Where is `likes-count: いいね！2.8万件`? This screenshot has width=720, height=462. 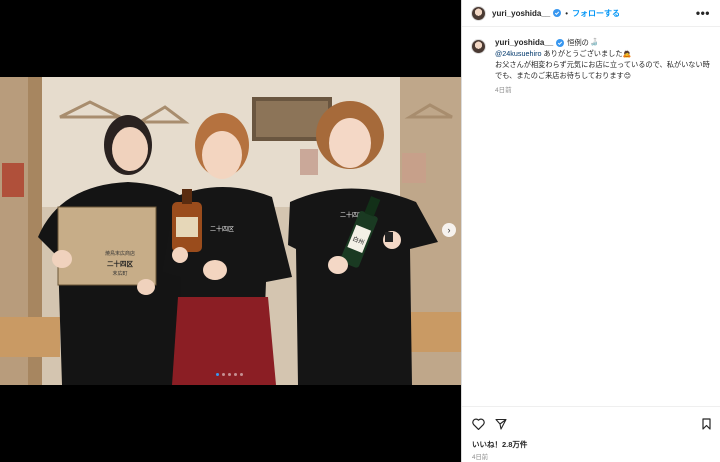 likes-count: いいね！2.8万件 is located at coordinates (499, 444).